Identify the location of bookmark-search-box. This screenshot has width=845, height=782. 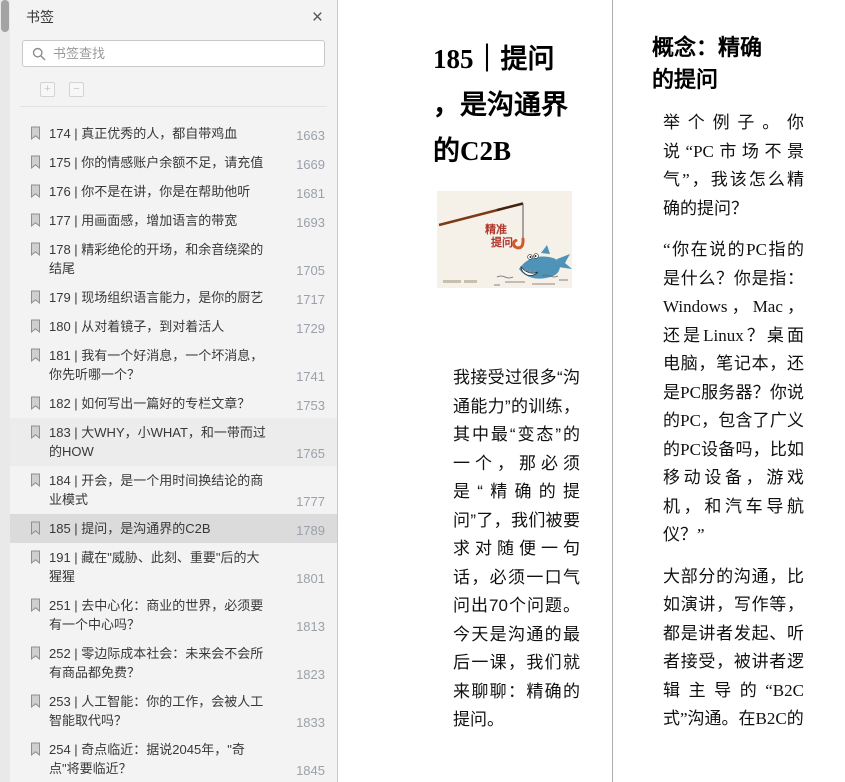
(173, 53).